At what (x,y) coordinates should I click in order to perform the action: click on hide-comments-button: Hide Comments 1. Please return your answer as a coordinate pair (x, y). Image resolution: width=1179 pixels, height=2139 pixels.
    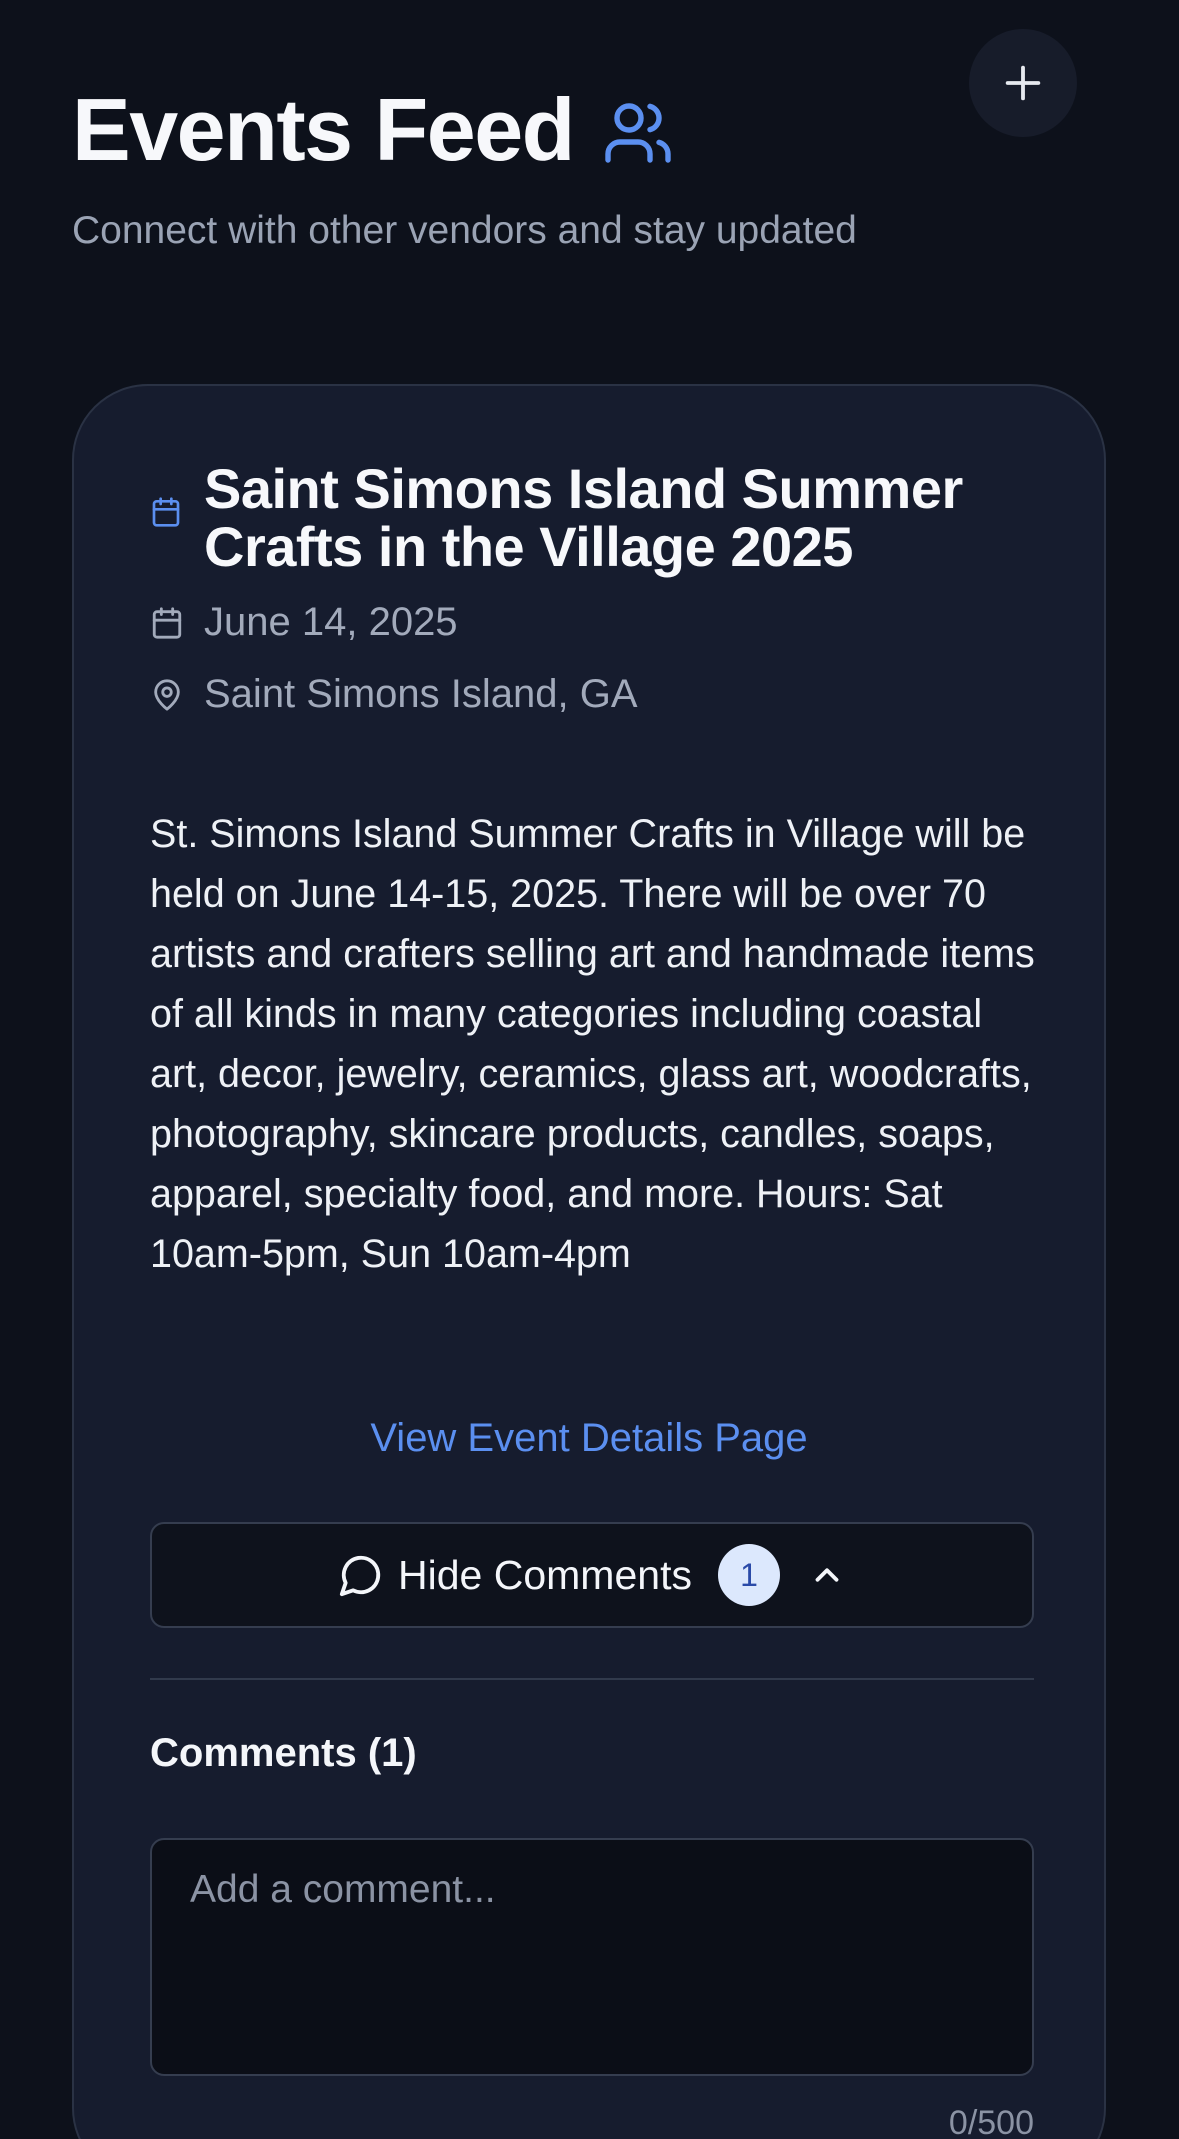
    Looking at the image, I should click on (592, 1575).